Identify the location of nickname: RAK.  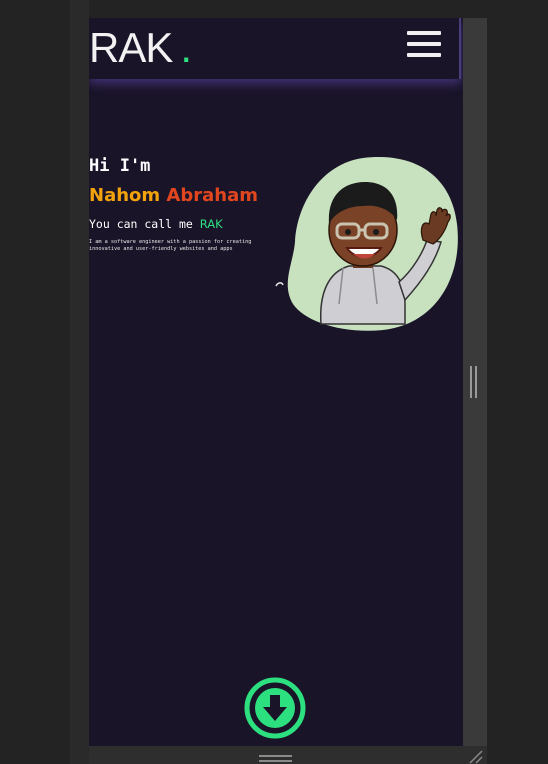
(211, 224).